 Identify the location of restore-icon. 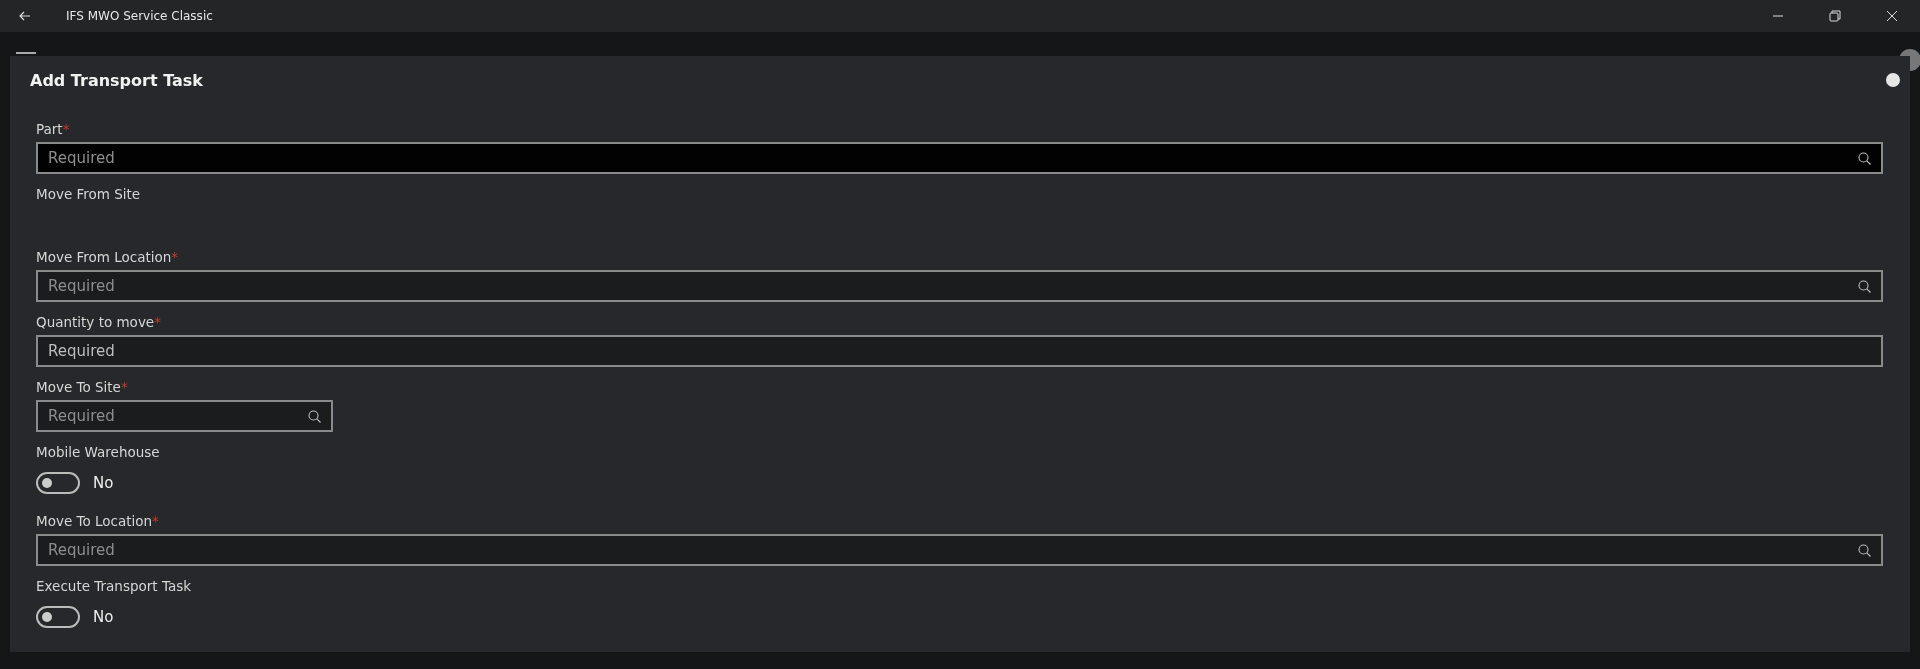
(1835, 16).